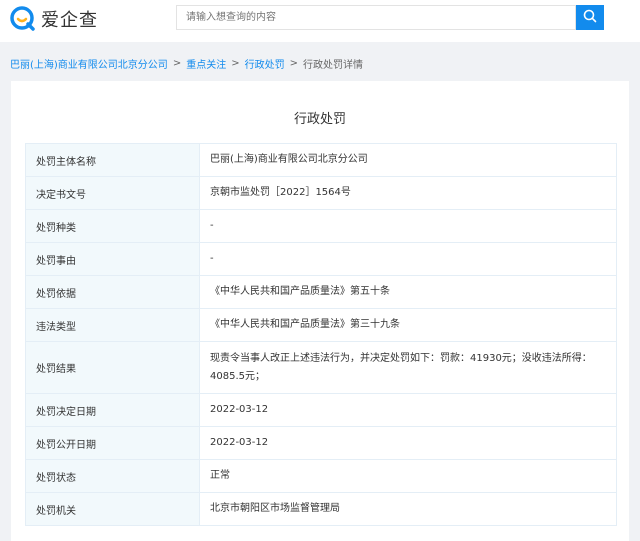 This screenshot has width=640, height=541. What do you see at coordinates (112, 292) in the screenshot?
I see `row-key: 处罚依据` at bounding box center [112, 292].